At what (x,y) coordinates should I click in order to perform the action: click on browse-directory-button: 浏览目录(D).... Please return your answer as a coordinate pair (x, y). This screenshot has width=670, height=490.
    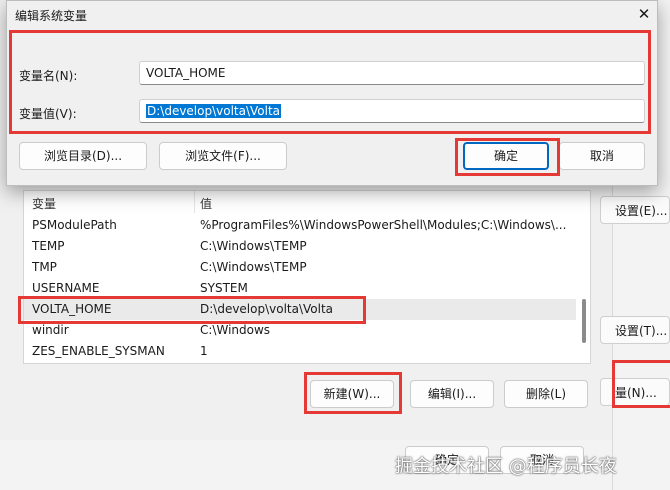
    Looking at the image, I should click on (83, 156).